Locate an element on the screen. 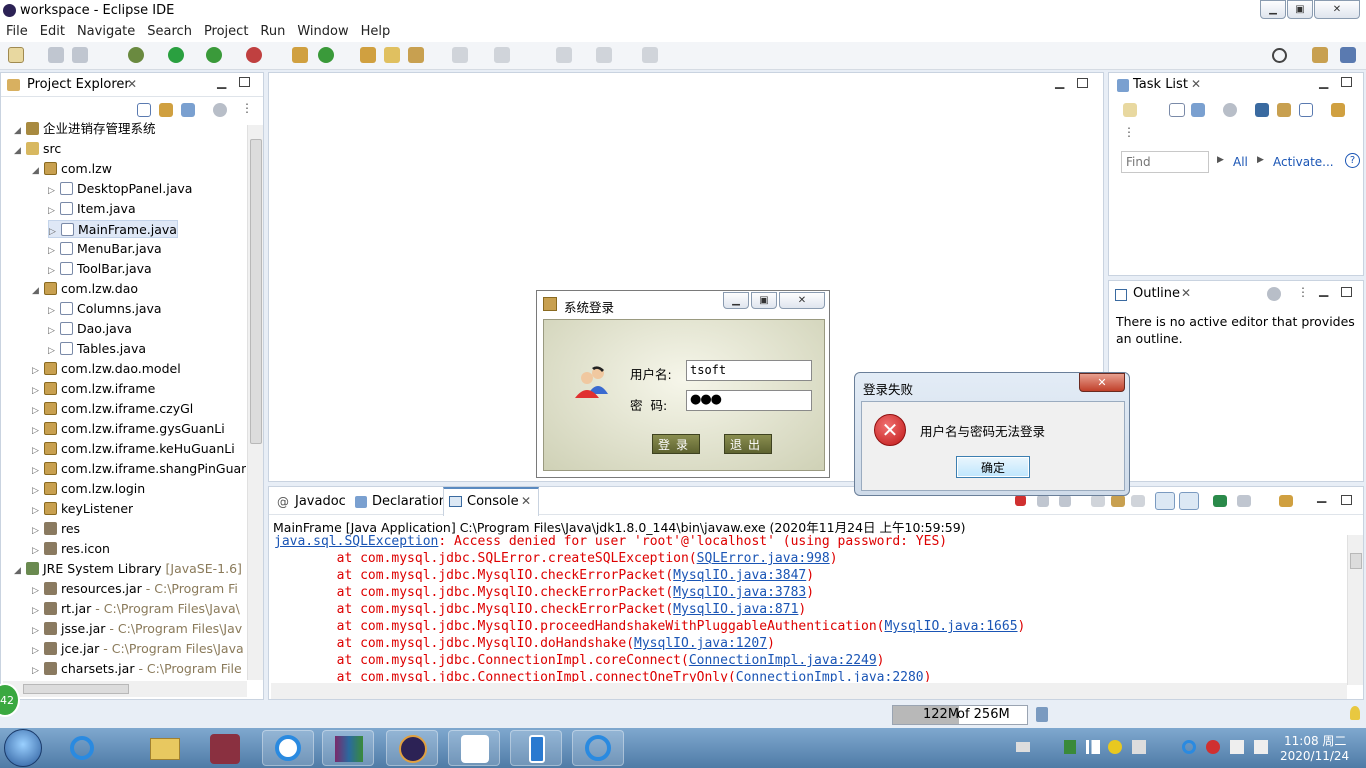 The width and height of the screenshot is (1366, 768). tree-item: ▷ com.lzw.iframe is located at coordinates (93, 389).